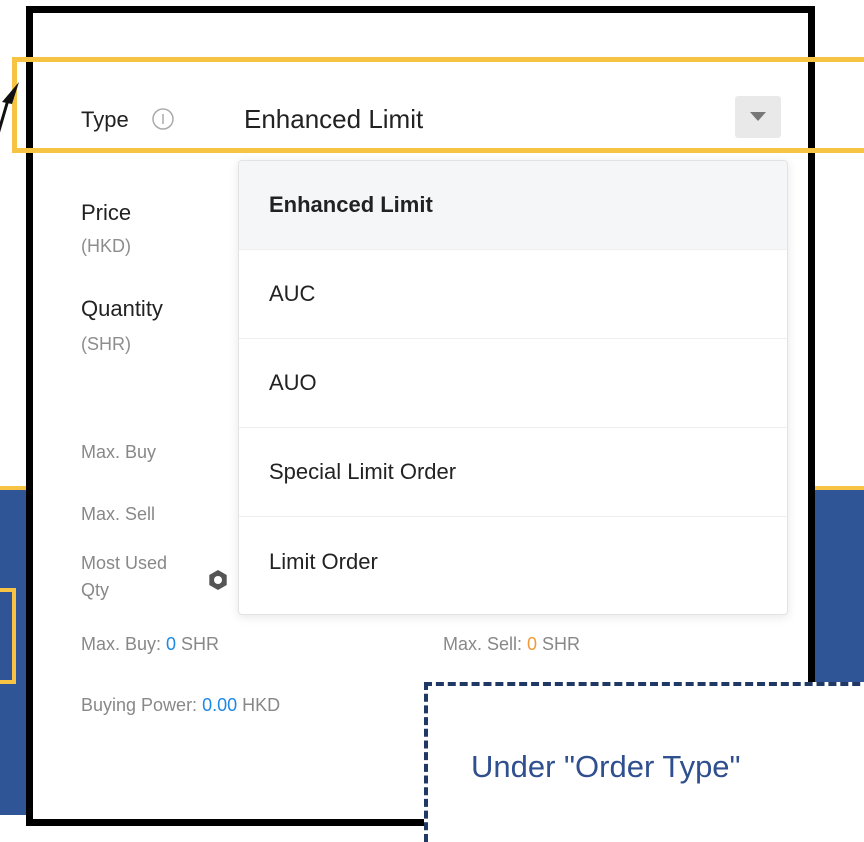  Describe the element at coordinates (513, 472) in the screenshot. I see `option-special-limit-order: Special Limit Order` at that location.